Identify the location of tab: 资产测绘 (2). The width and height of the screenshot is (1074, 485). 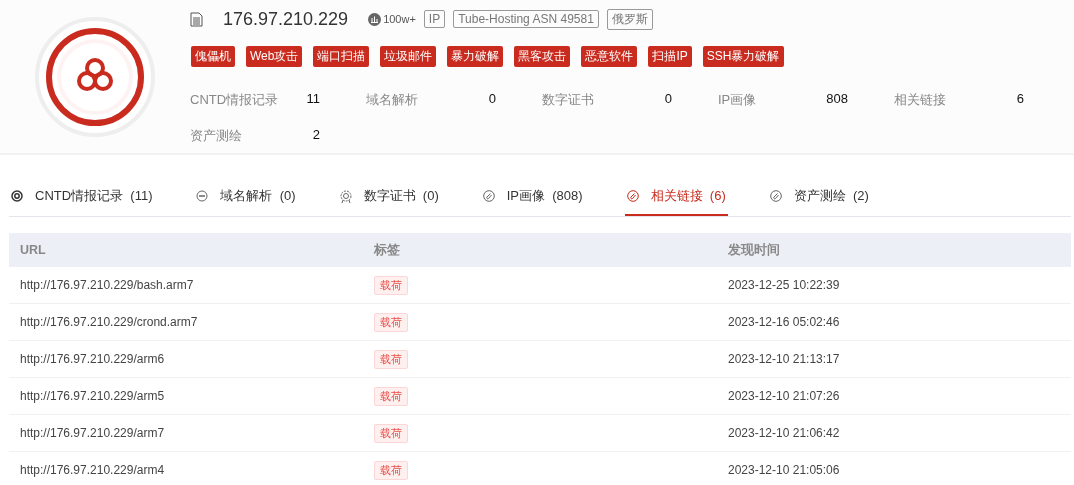
(819, 197).